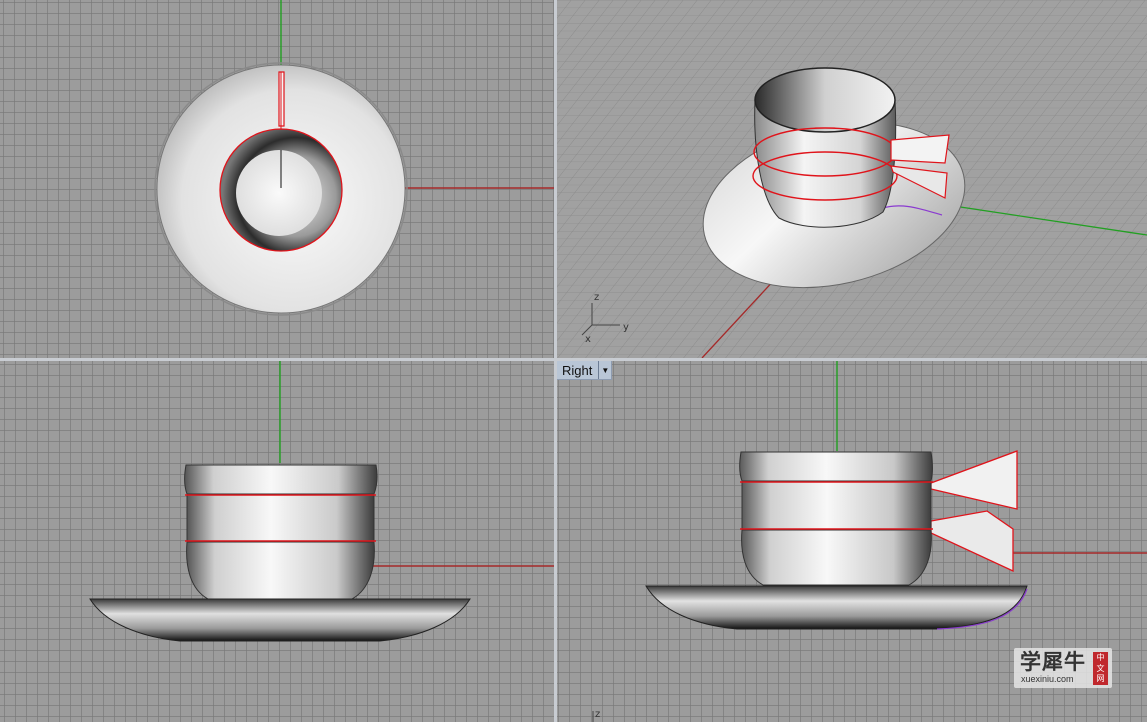 The image size is (1147, 722). I want to click on cup-opening, so click(825, 100).